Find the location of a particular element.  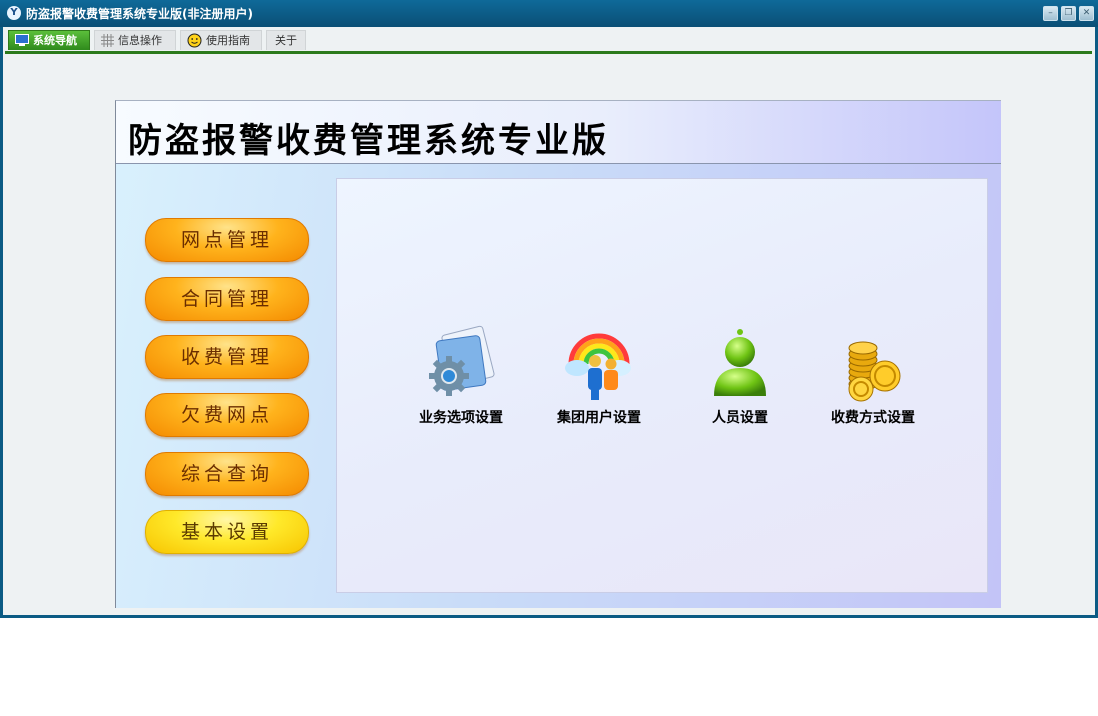

tab-underline is located at coordinates (548, 52).